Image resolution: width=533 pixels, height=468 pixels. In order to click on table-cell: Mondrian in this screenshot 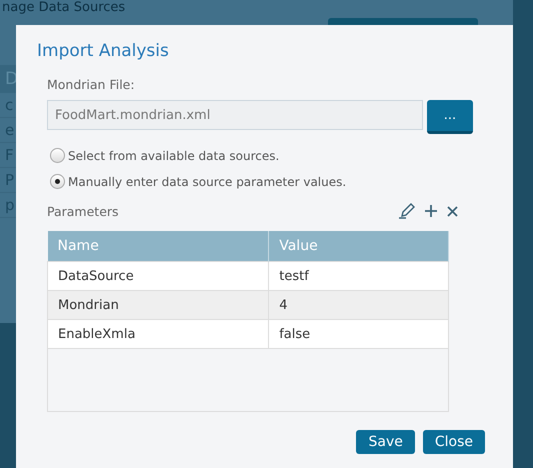, I will do `click(158, 305)`.